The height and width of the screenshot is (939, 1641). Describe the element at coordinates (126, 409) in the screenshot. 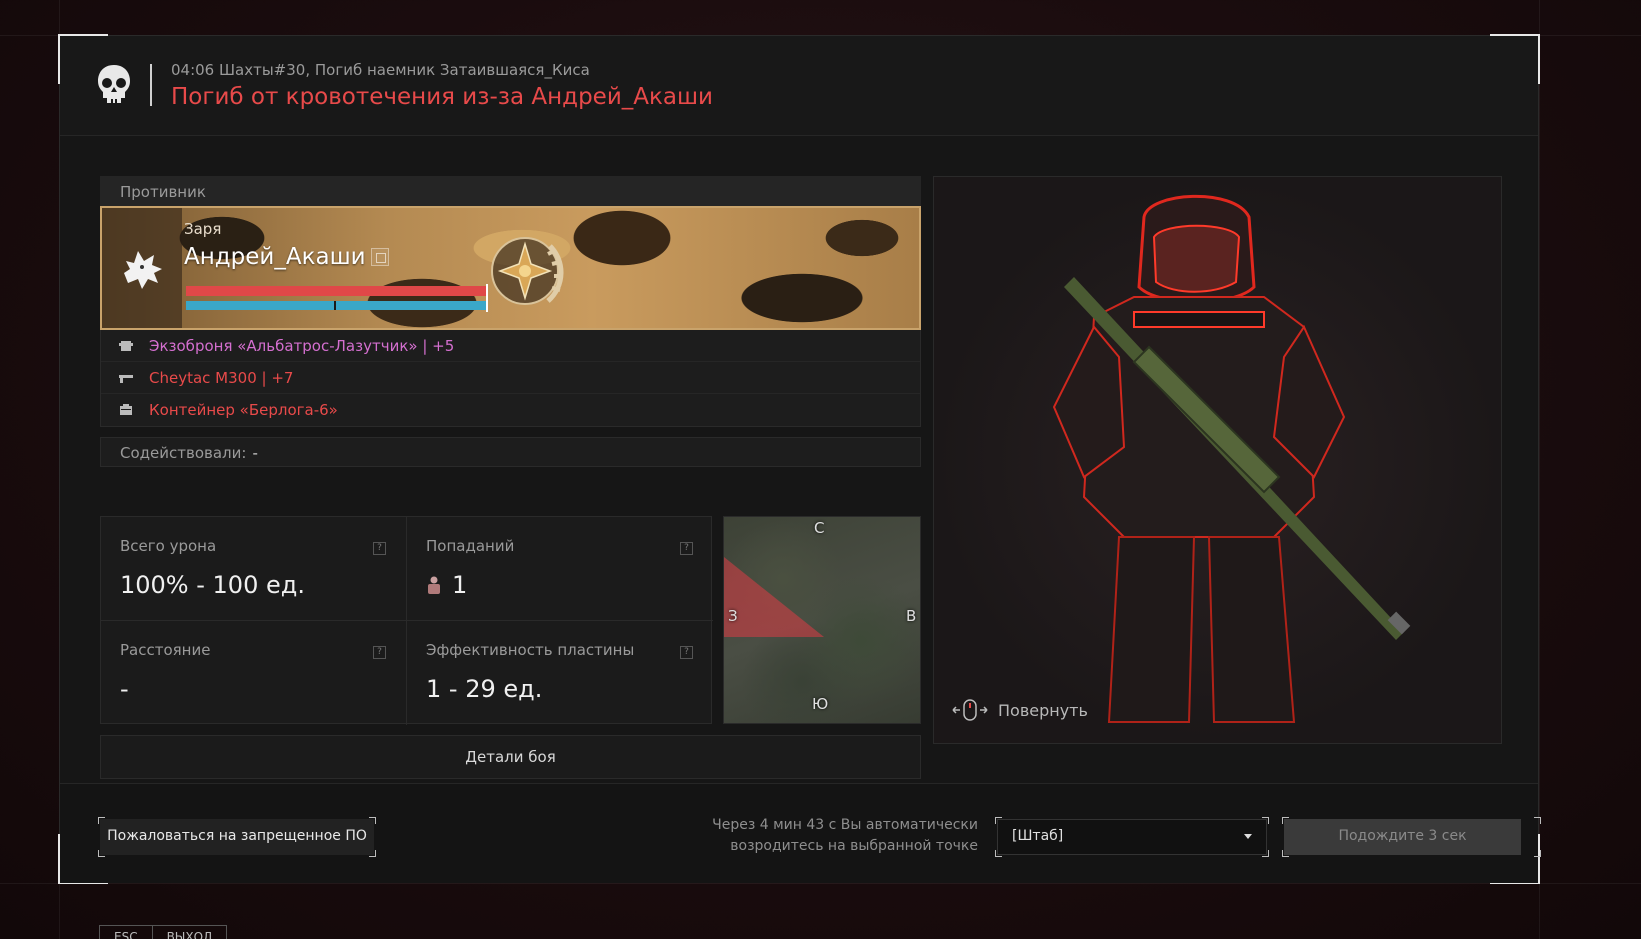

I see `container-icon` at that location.